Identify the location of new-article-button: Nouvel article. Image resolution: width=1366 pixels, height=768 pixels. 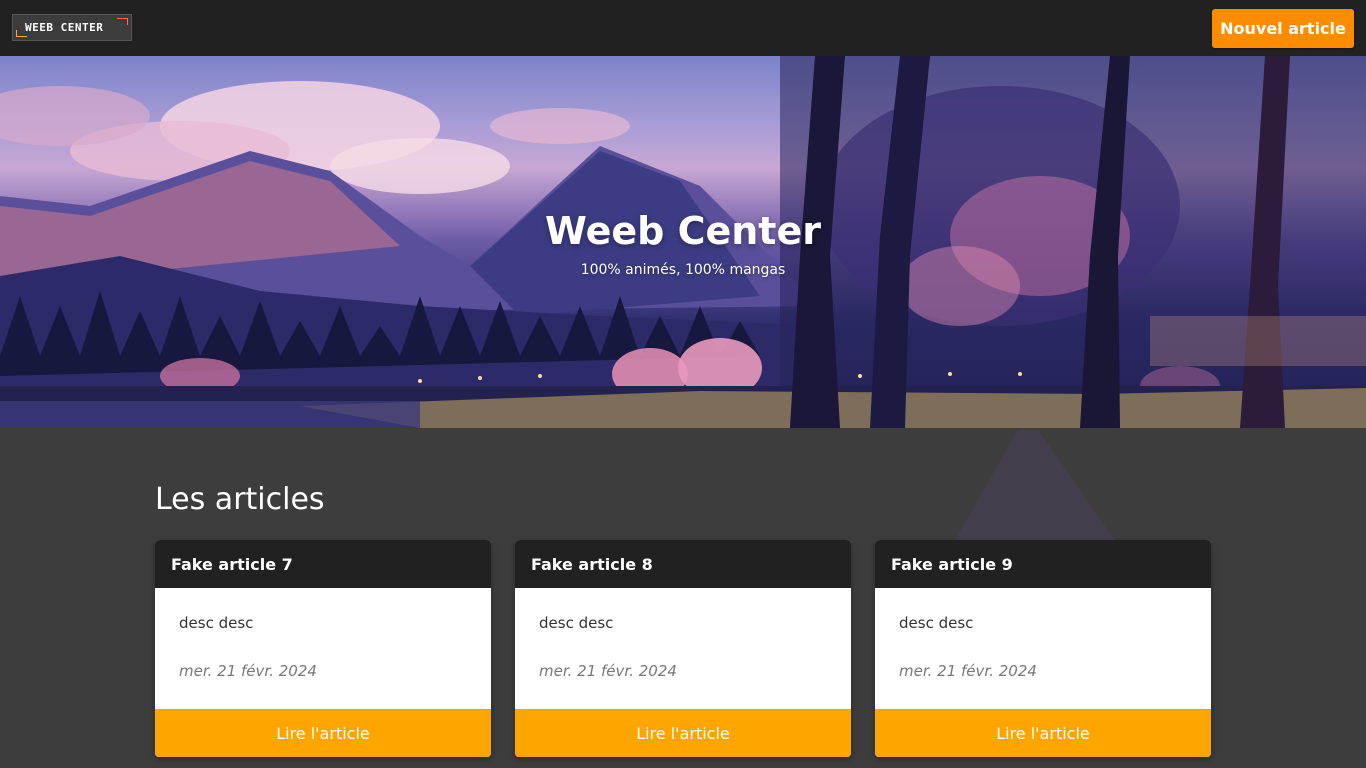
(1283, 28).